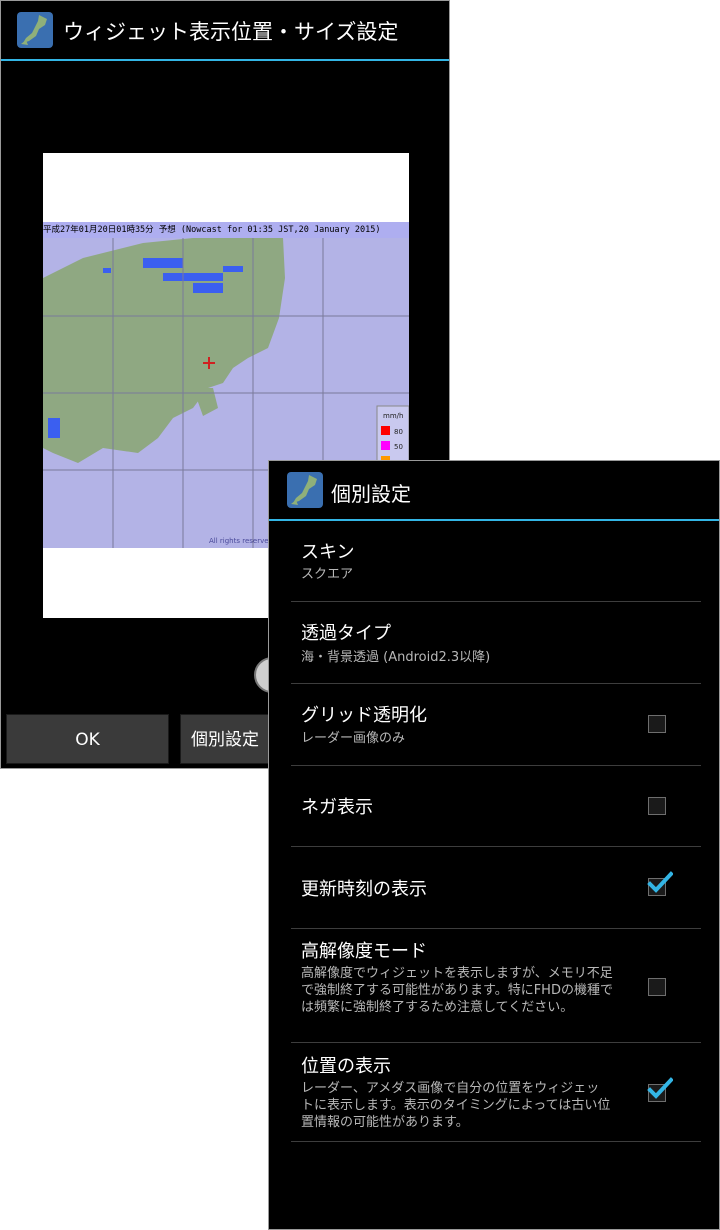  What do you see at coordinates (494, 491) in the screenshot?
I see `dialog-title-bar: 個別設定` at bounding box center [494, 491].